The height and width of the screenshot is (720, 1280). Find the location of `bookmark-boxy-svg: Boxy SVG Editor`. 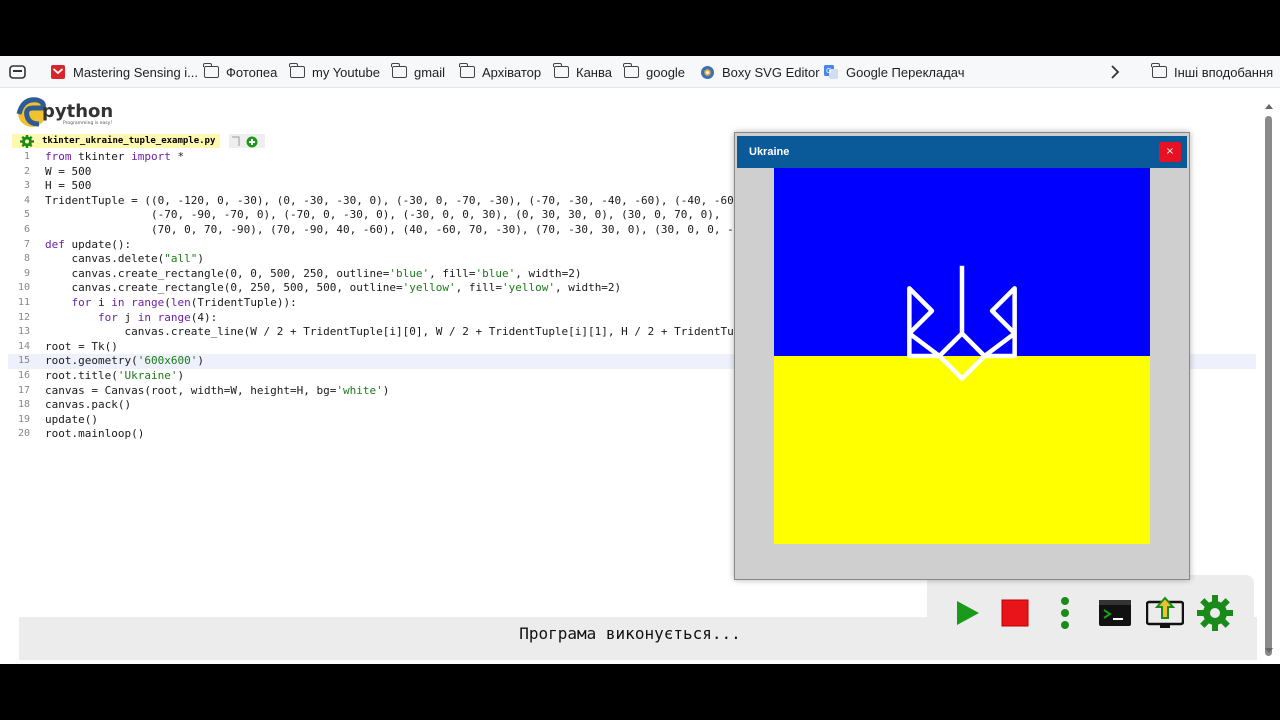

bookmark-boxy-svg: Boxy SVG Editor is located at coordinates (760, 72).